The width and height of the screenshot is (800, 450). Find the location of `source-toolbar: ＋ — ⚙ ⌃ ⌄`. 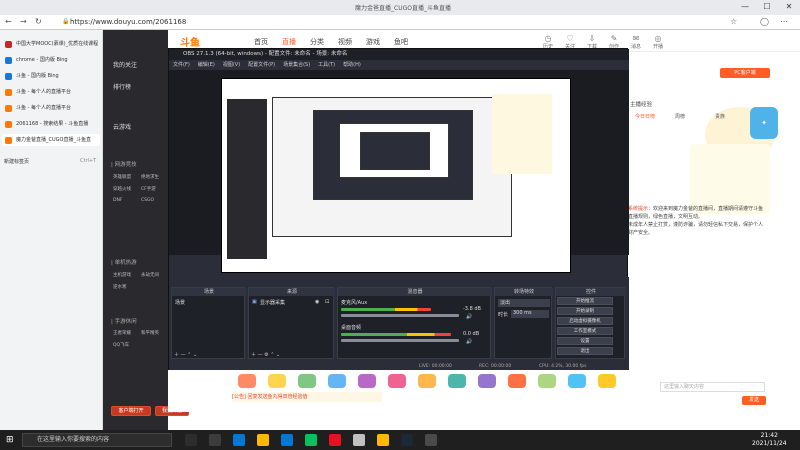

source-toolbar: ＋ — ⚙ ⌃ ⌄ is located at coordinates (265, 354).